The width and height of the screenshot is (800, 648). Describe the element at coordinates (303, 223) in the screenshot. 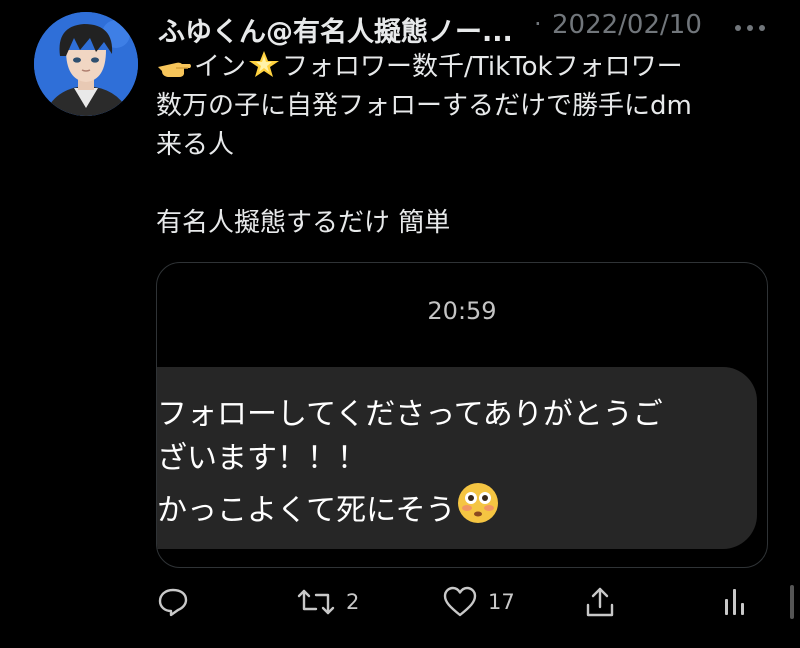

I see `tweet-text-line-5: 有名人擬態するだけ 簡単` at that location.